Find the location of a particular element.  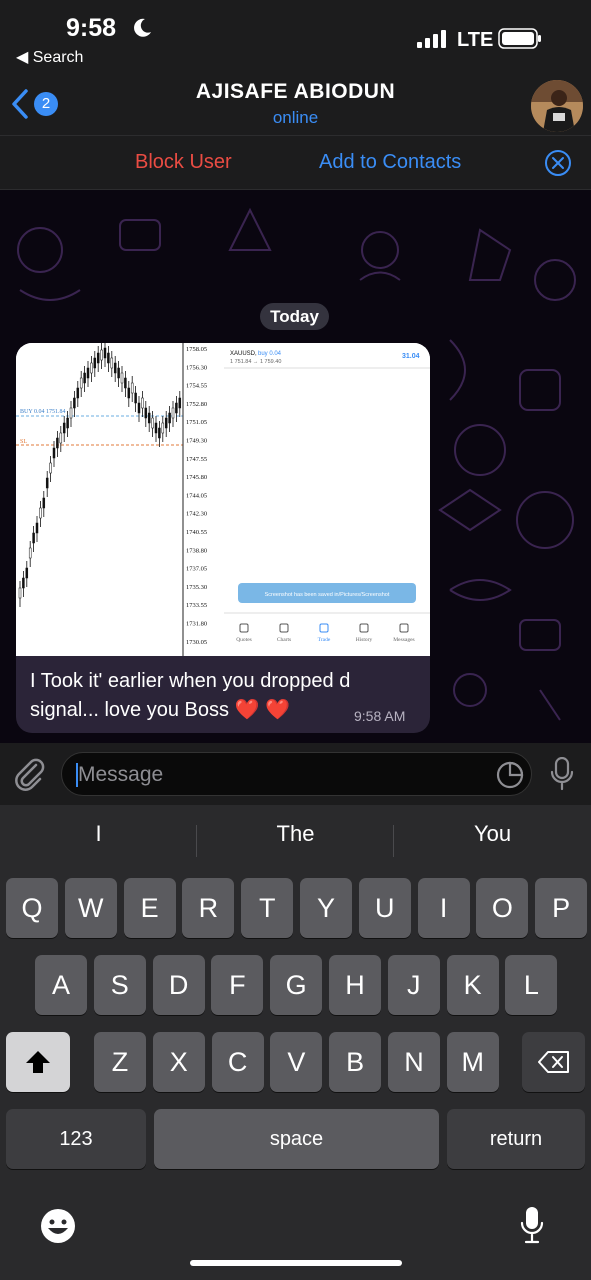

dictation-microphone-icon is located at coordinates (532, 1225).